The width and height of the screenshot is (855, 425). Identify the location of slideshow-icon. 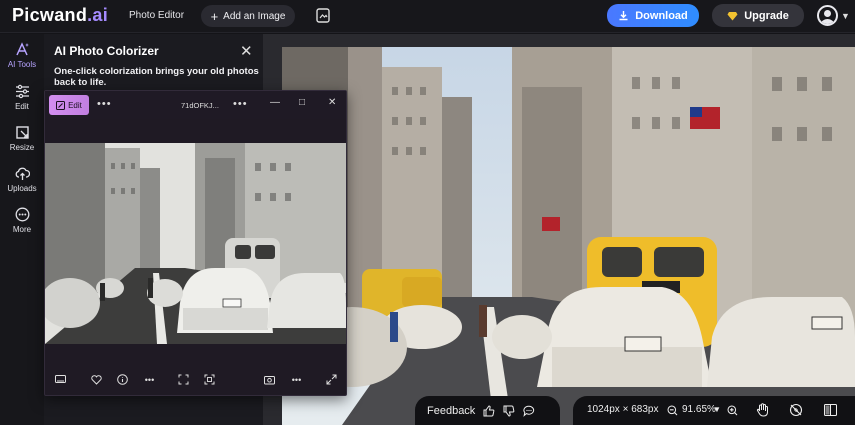
(60, 379).